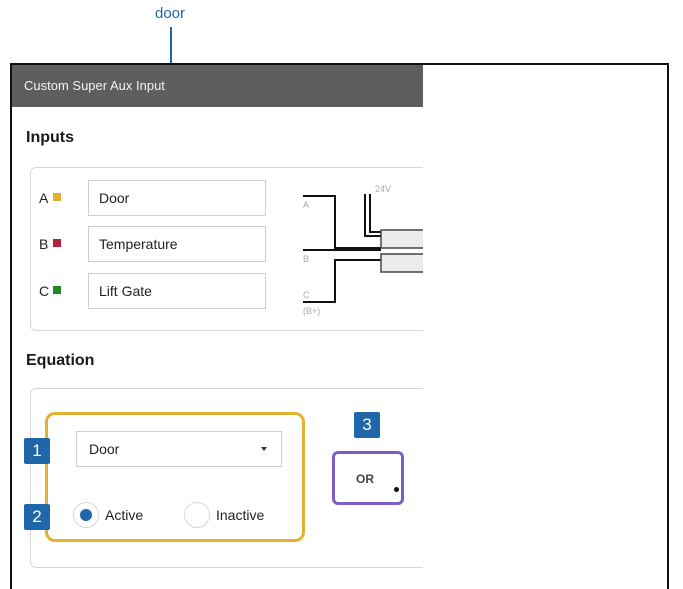  Describe the element at coordinates (170, 13) in the screenshot. I see `callout-label: door` at that location.